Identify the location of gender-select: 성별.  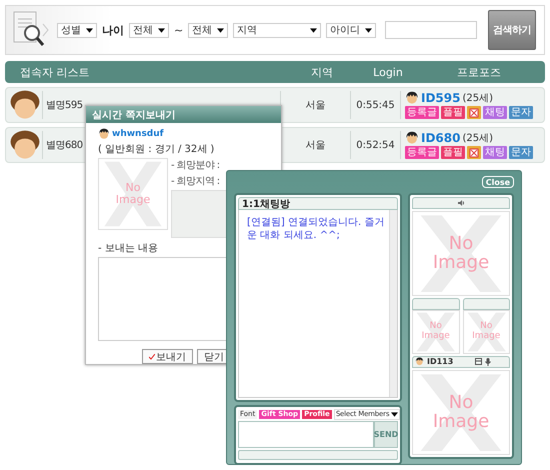
(77, 30).